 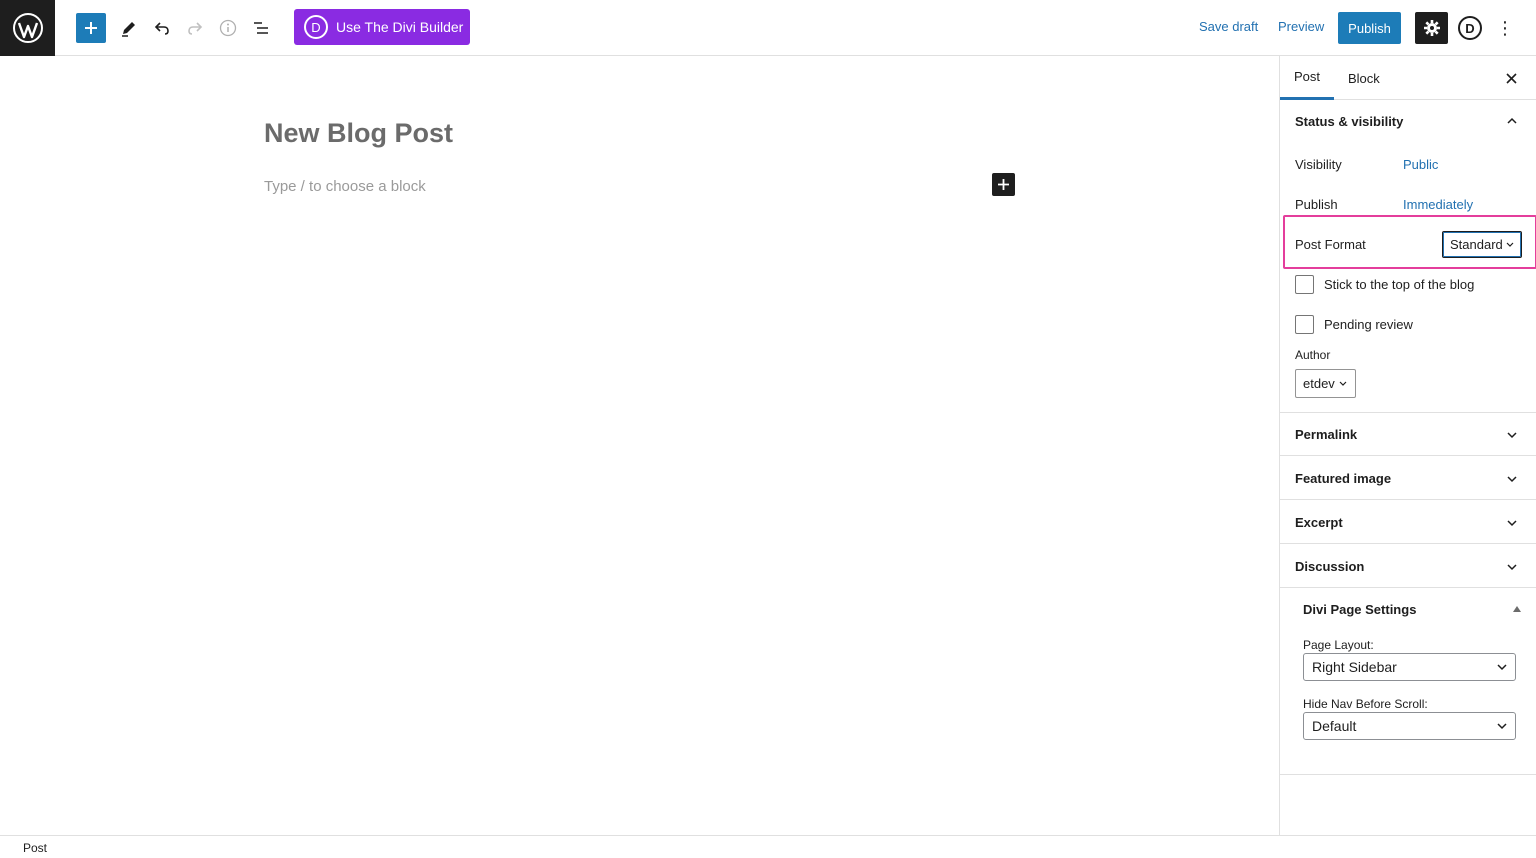 I want to click on preview-button: Preview, so click(x=1301, y=26).